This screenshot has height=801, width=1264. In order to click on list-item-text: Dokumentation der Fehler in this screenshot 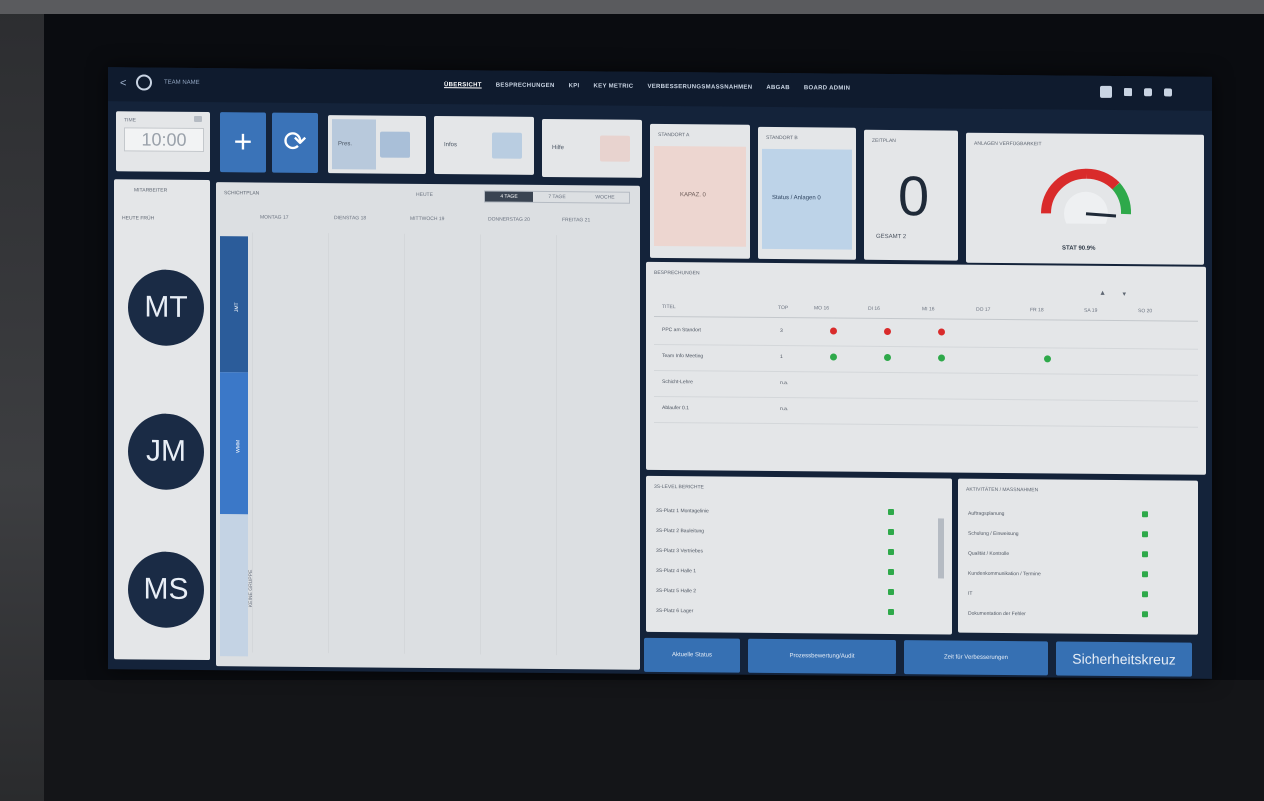, I will do `click(997, 614)`.